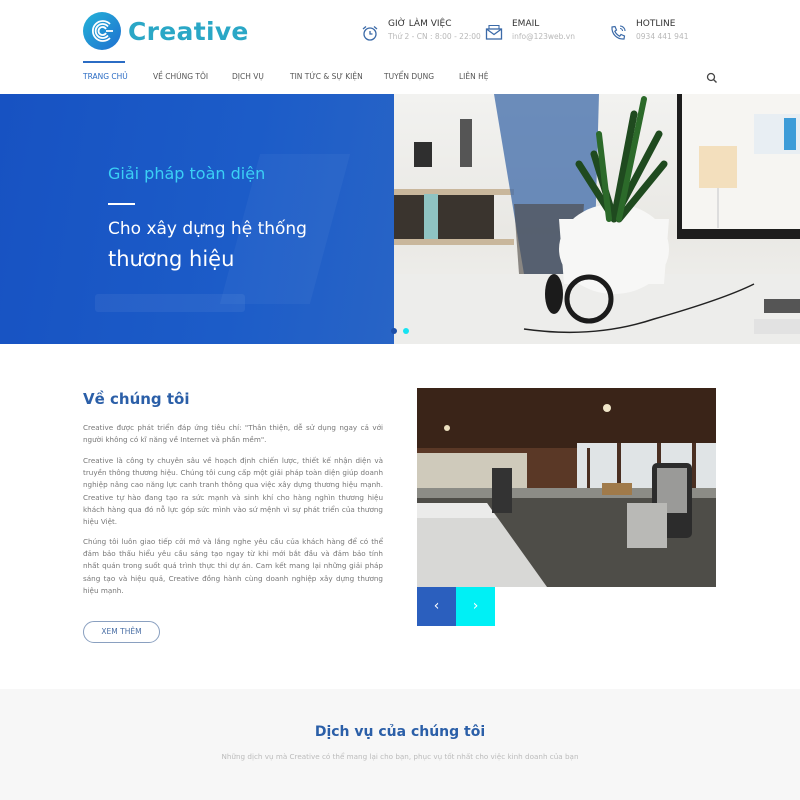 Image resolution: width=800 pixels, height=800 pixels. What do you see at coordinates (187, 173) in the screenshot?
I see `hero-subtitle: Giải pháp toàn diện` at bounding box center [187, 173].